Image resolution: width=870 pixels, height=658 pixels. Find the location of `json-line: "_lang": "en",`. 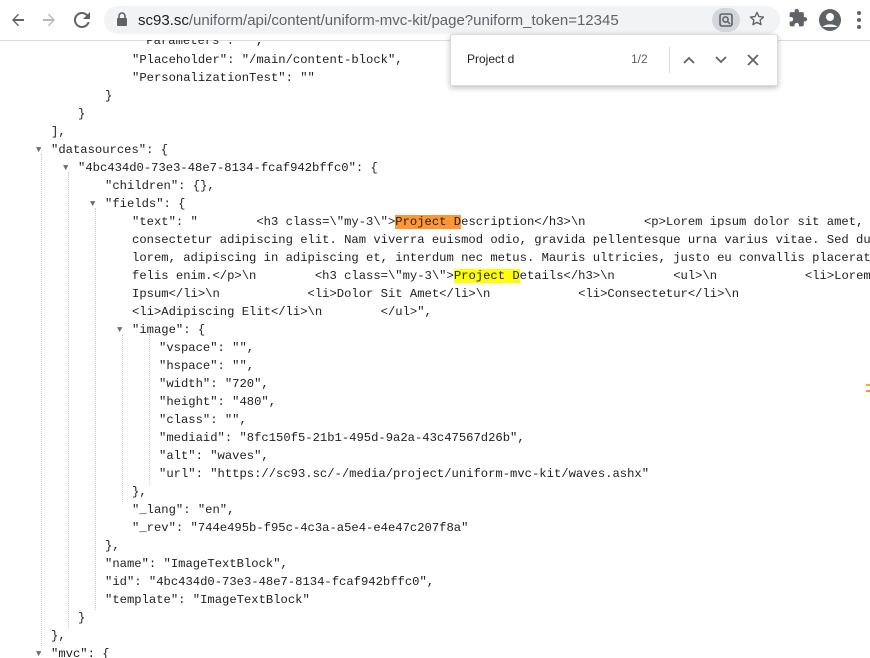

json-line: "_lang": "en", is located at coordinates (183, 510).